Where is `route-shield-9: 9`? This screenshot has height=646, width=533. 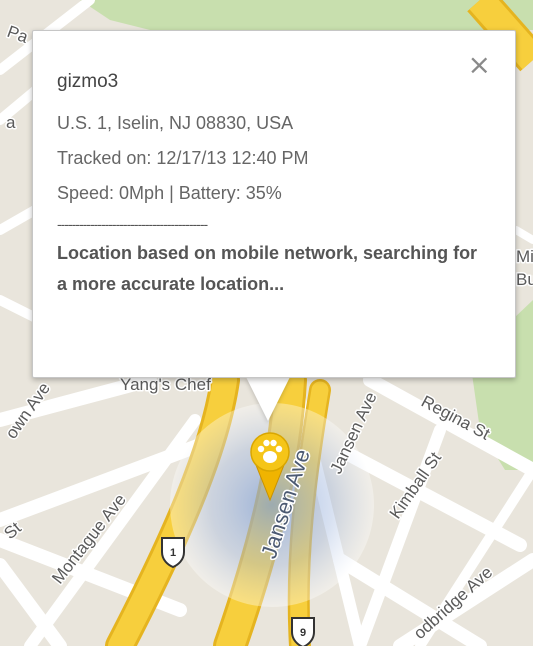 route-shield-9: 9 is located at coordinates (303, 631).